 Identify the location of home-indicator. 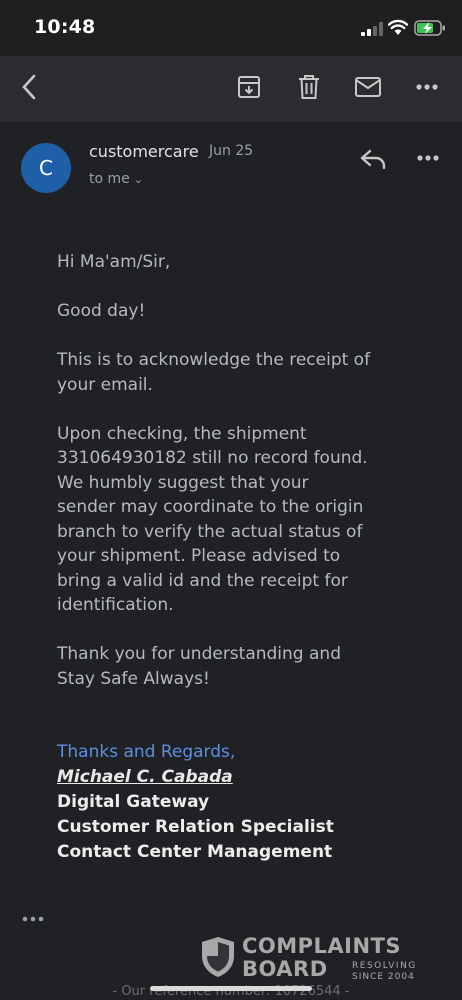
(231, 988).